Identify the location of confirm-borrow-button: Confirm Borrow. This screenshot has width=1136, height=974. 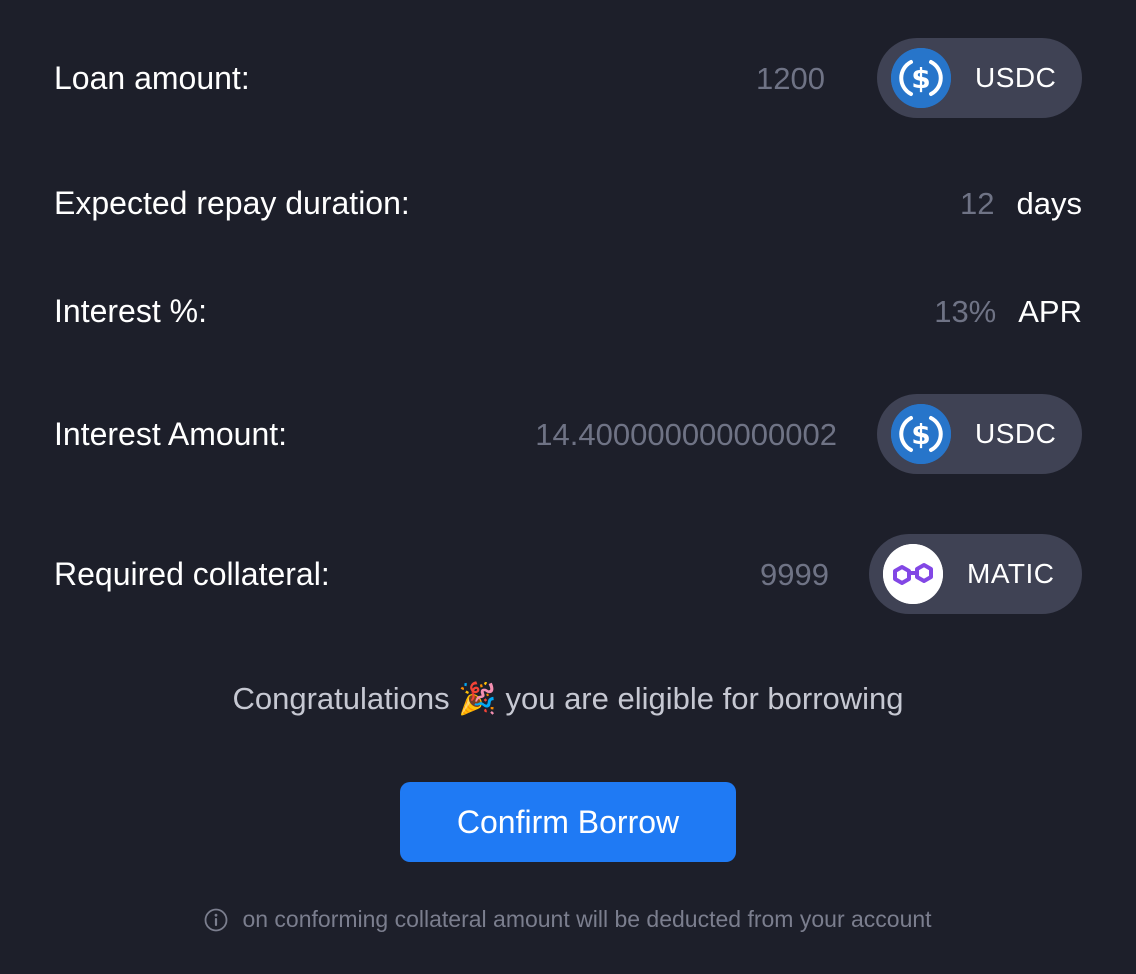
(568, 822).